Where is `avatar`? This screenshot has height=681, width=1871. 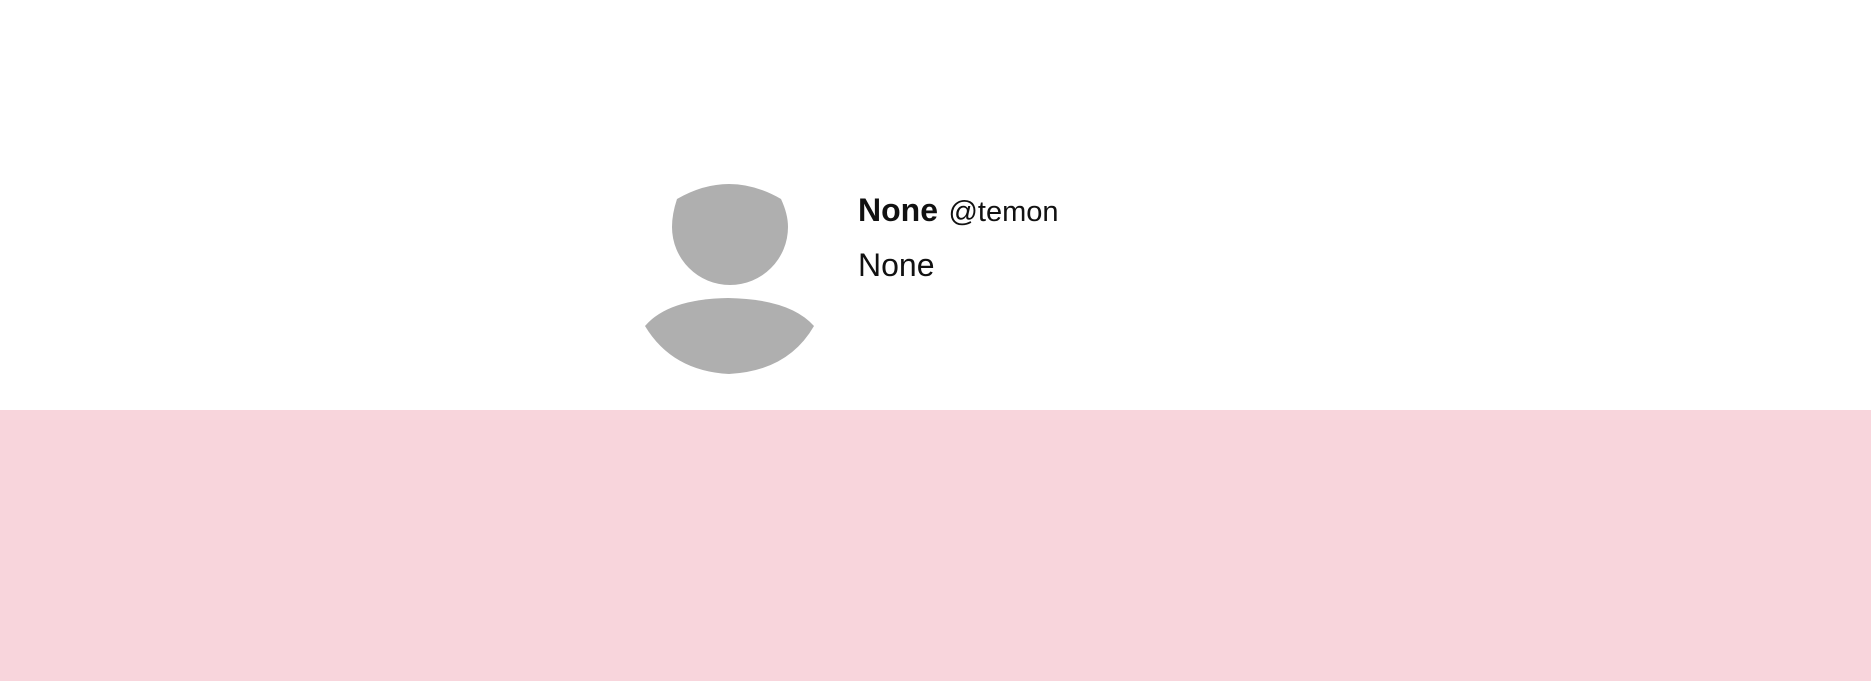
avatar is located at coordinates (730, 281).